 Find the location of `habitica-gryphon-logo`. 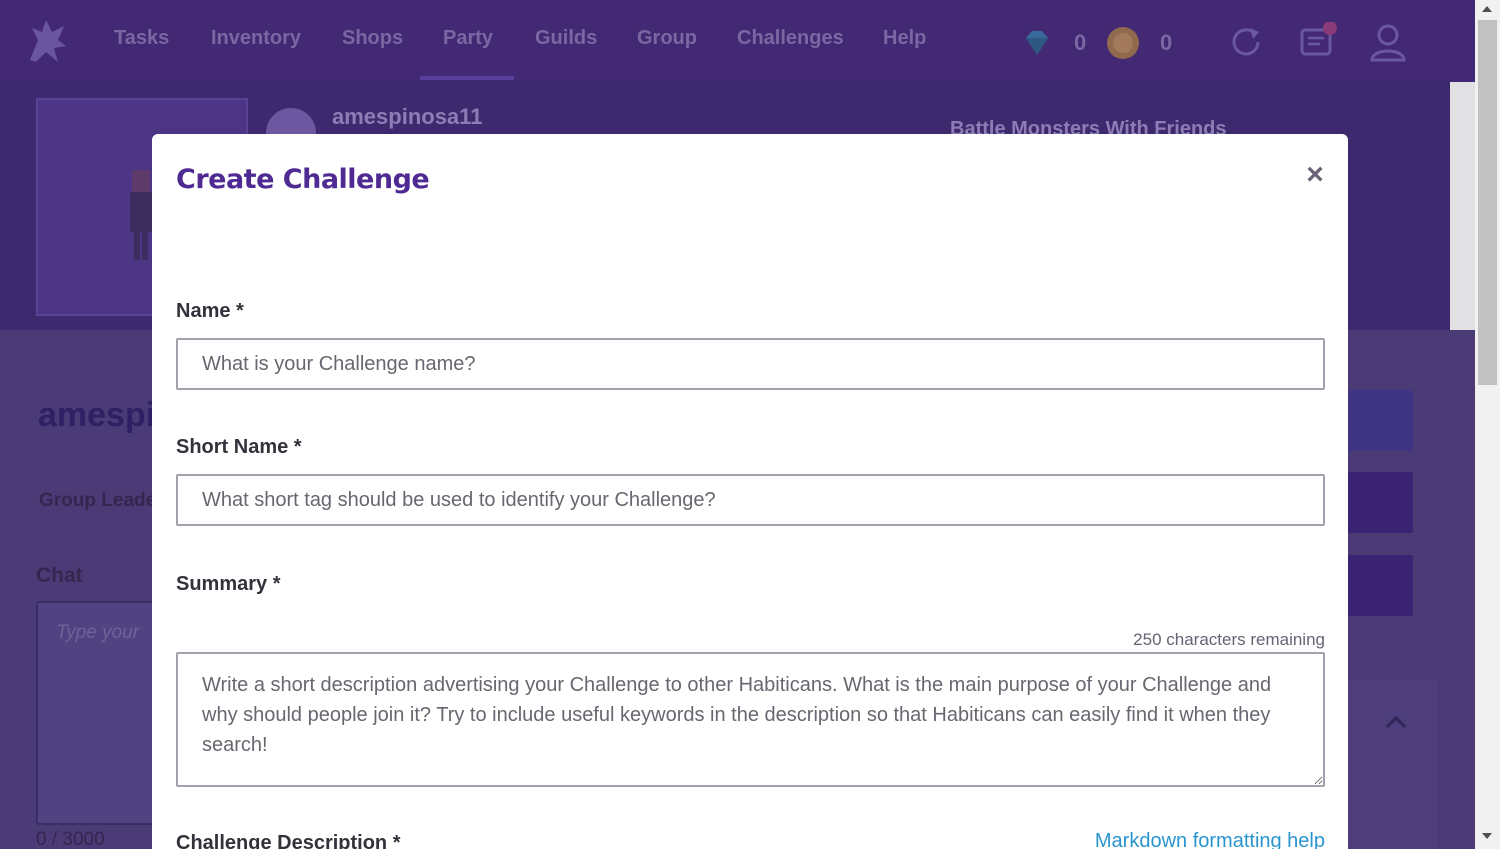

habitica-gryphon-logo is located at coordinates (47, 41).